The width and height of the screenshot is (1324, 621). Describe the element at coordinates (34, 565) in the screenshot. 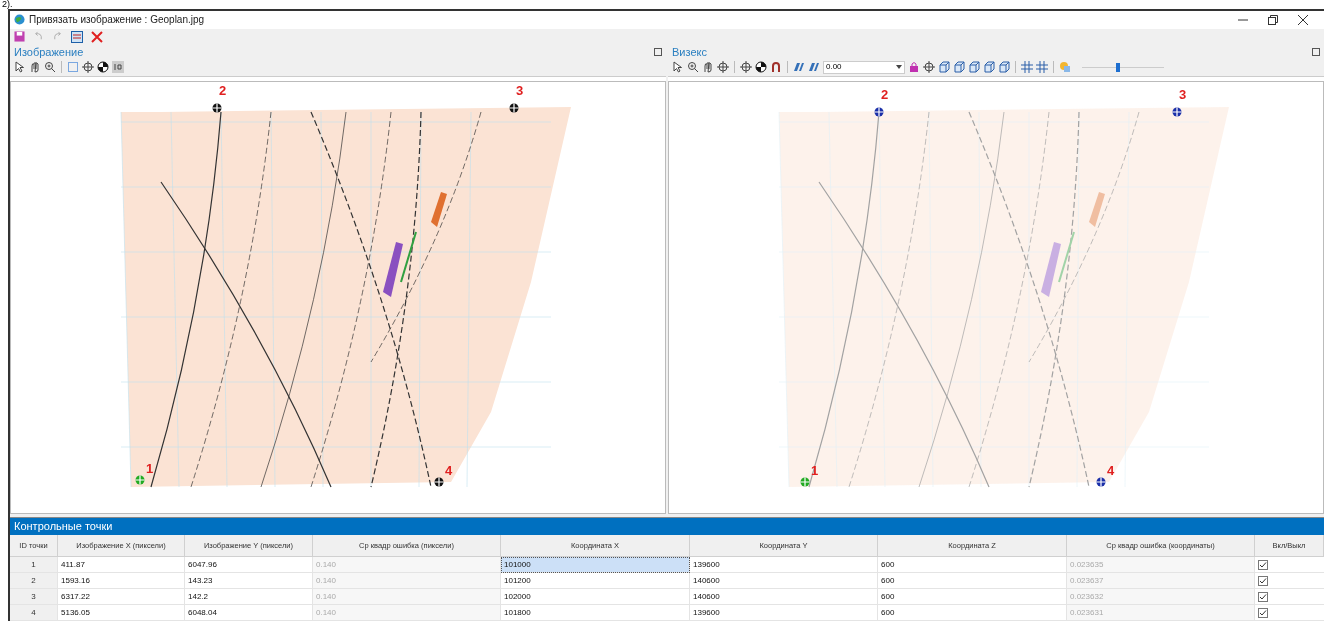

I see `table-cell: 1` at that location.